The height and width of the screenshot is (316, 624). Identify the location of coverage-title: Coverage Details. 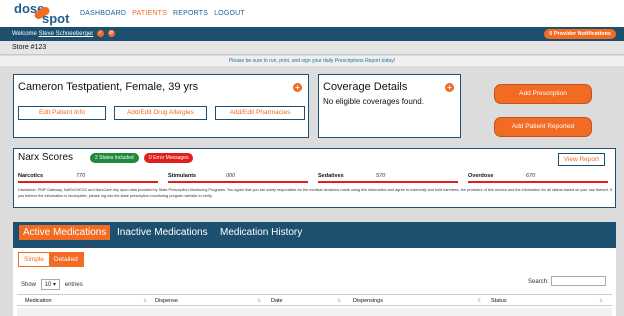
(365, 87).